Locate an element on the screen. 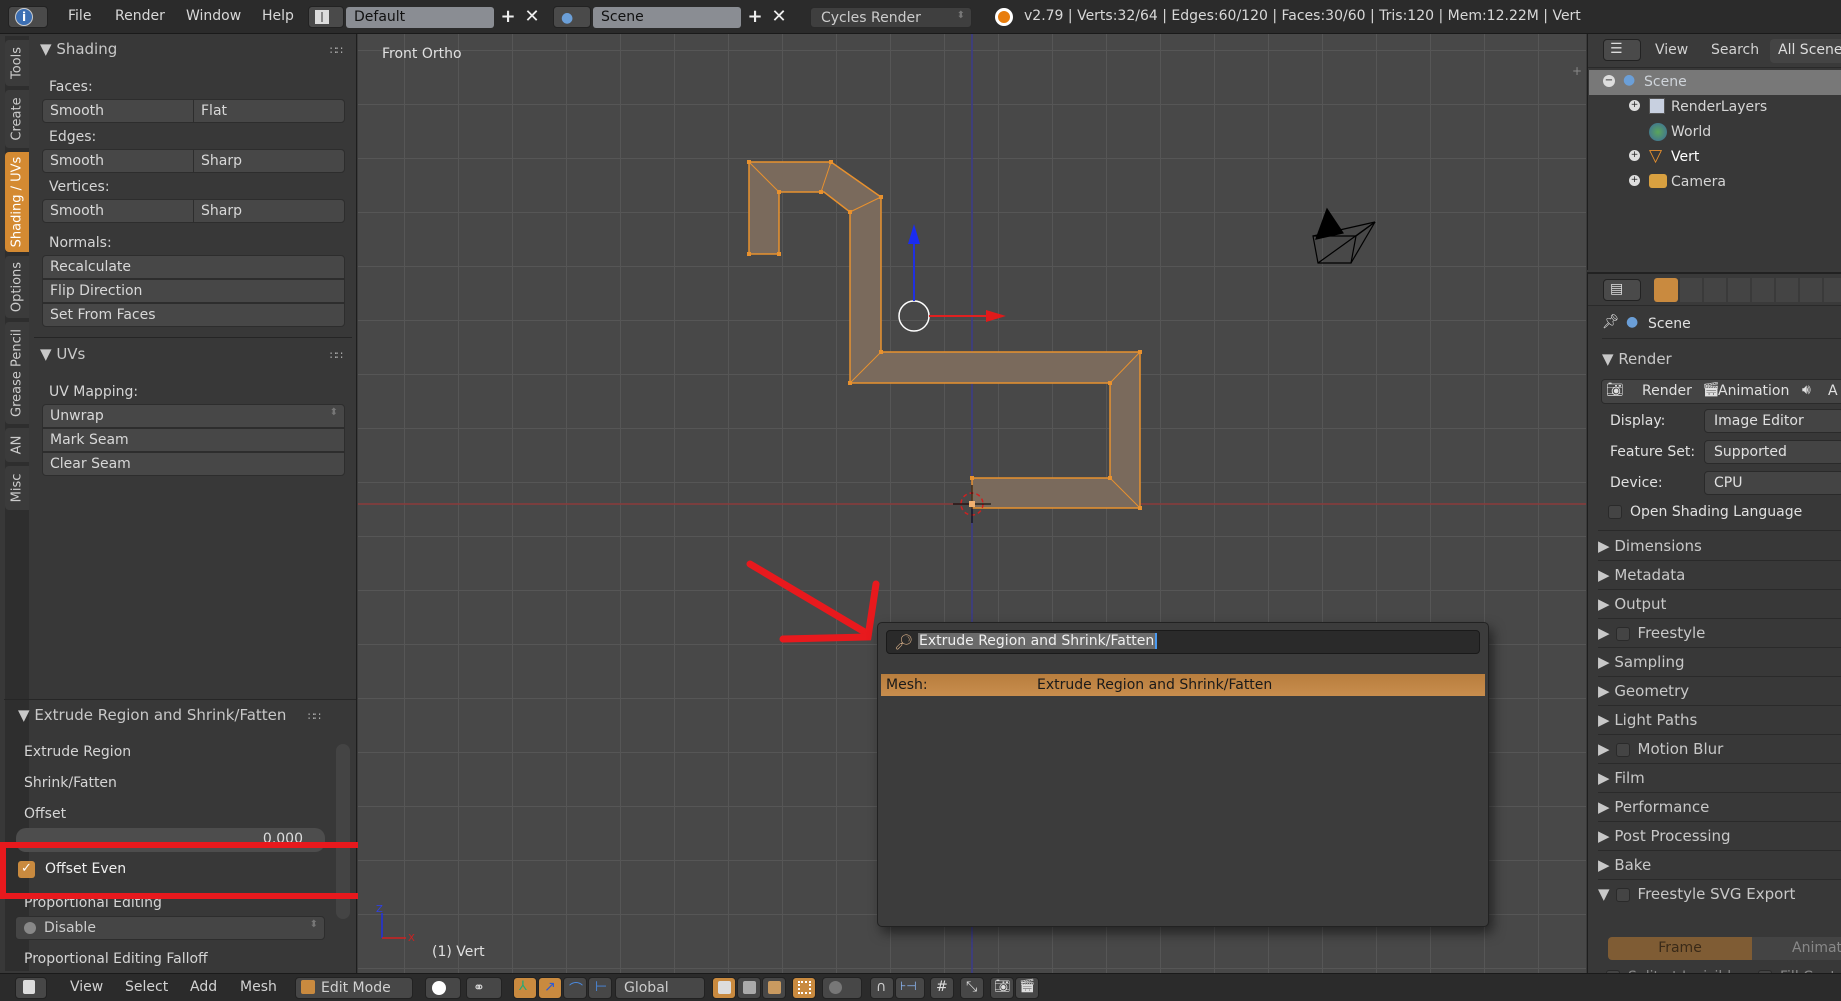  outliner-display-mode-select: All Scenes is located at coordinates (1805, 51).